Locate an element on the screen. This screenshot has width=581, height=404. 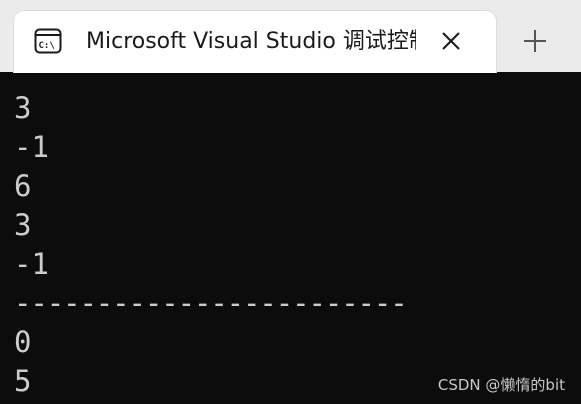
tab-title: Microsoft Visual Studio 调试控制台 is located at coordinates (251, 41).